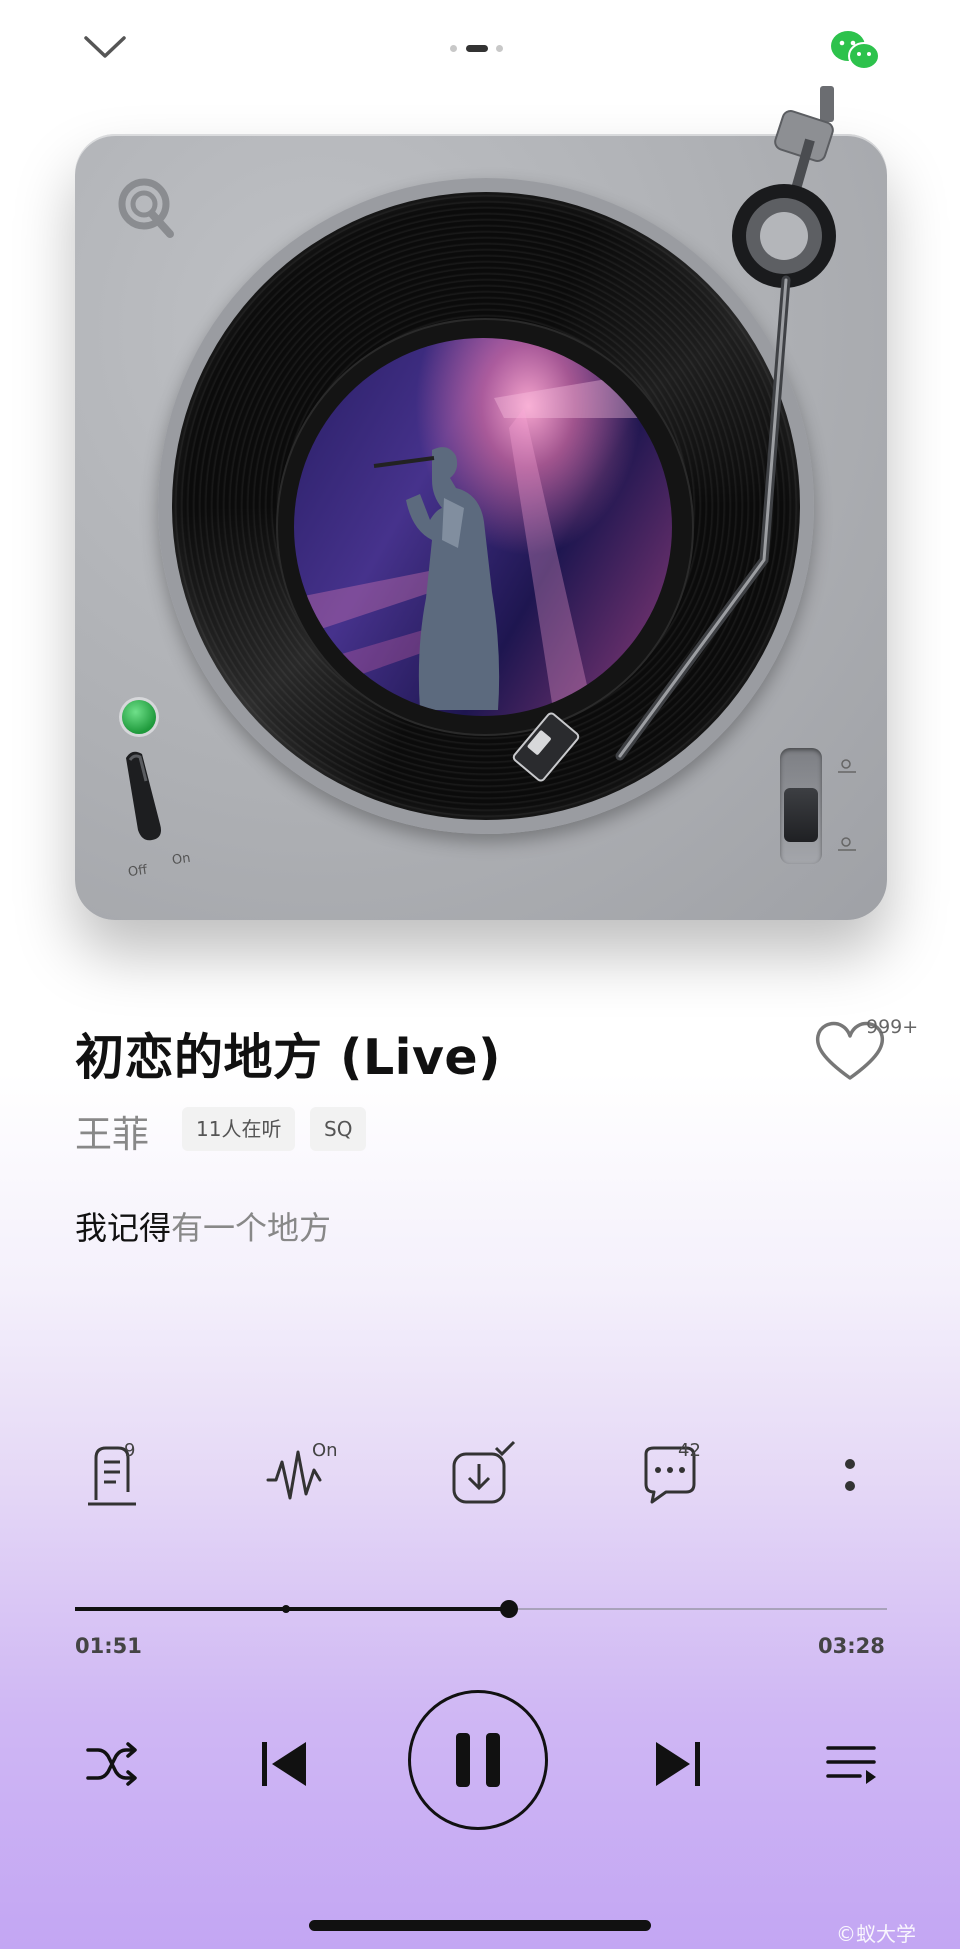 The height and width of the screenshot is (1949, 960). I want to click on page-indicator, so click(481, 49).